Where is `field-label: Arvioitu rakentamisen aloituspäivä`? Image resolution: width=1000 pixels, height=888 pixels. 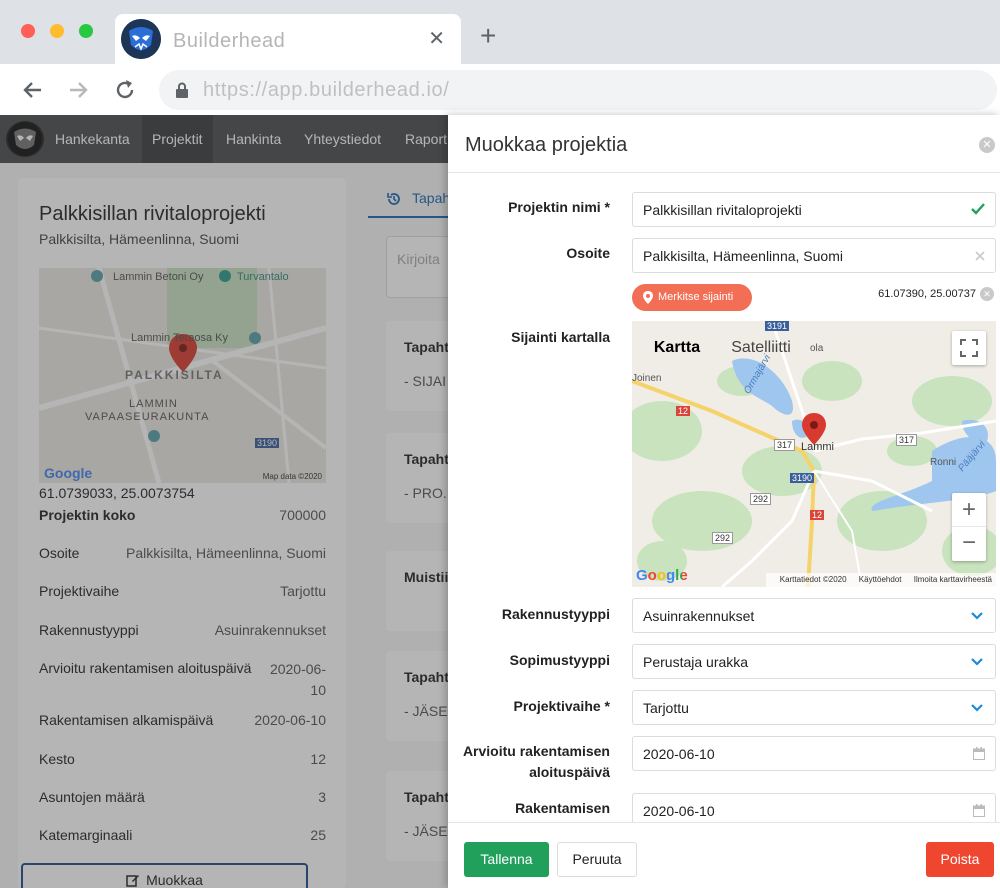
field-label: Arvioitu rakentamisen aloituspäivä is located at coordinates (529, 762).